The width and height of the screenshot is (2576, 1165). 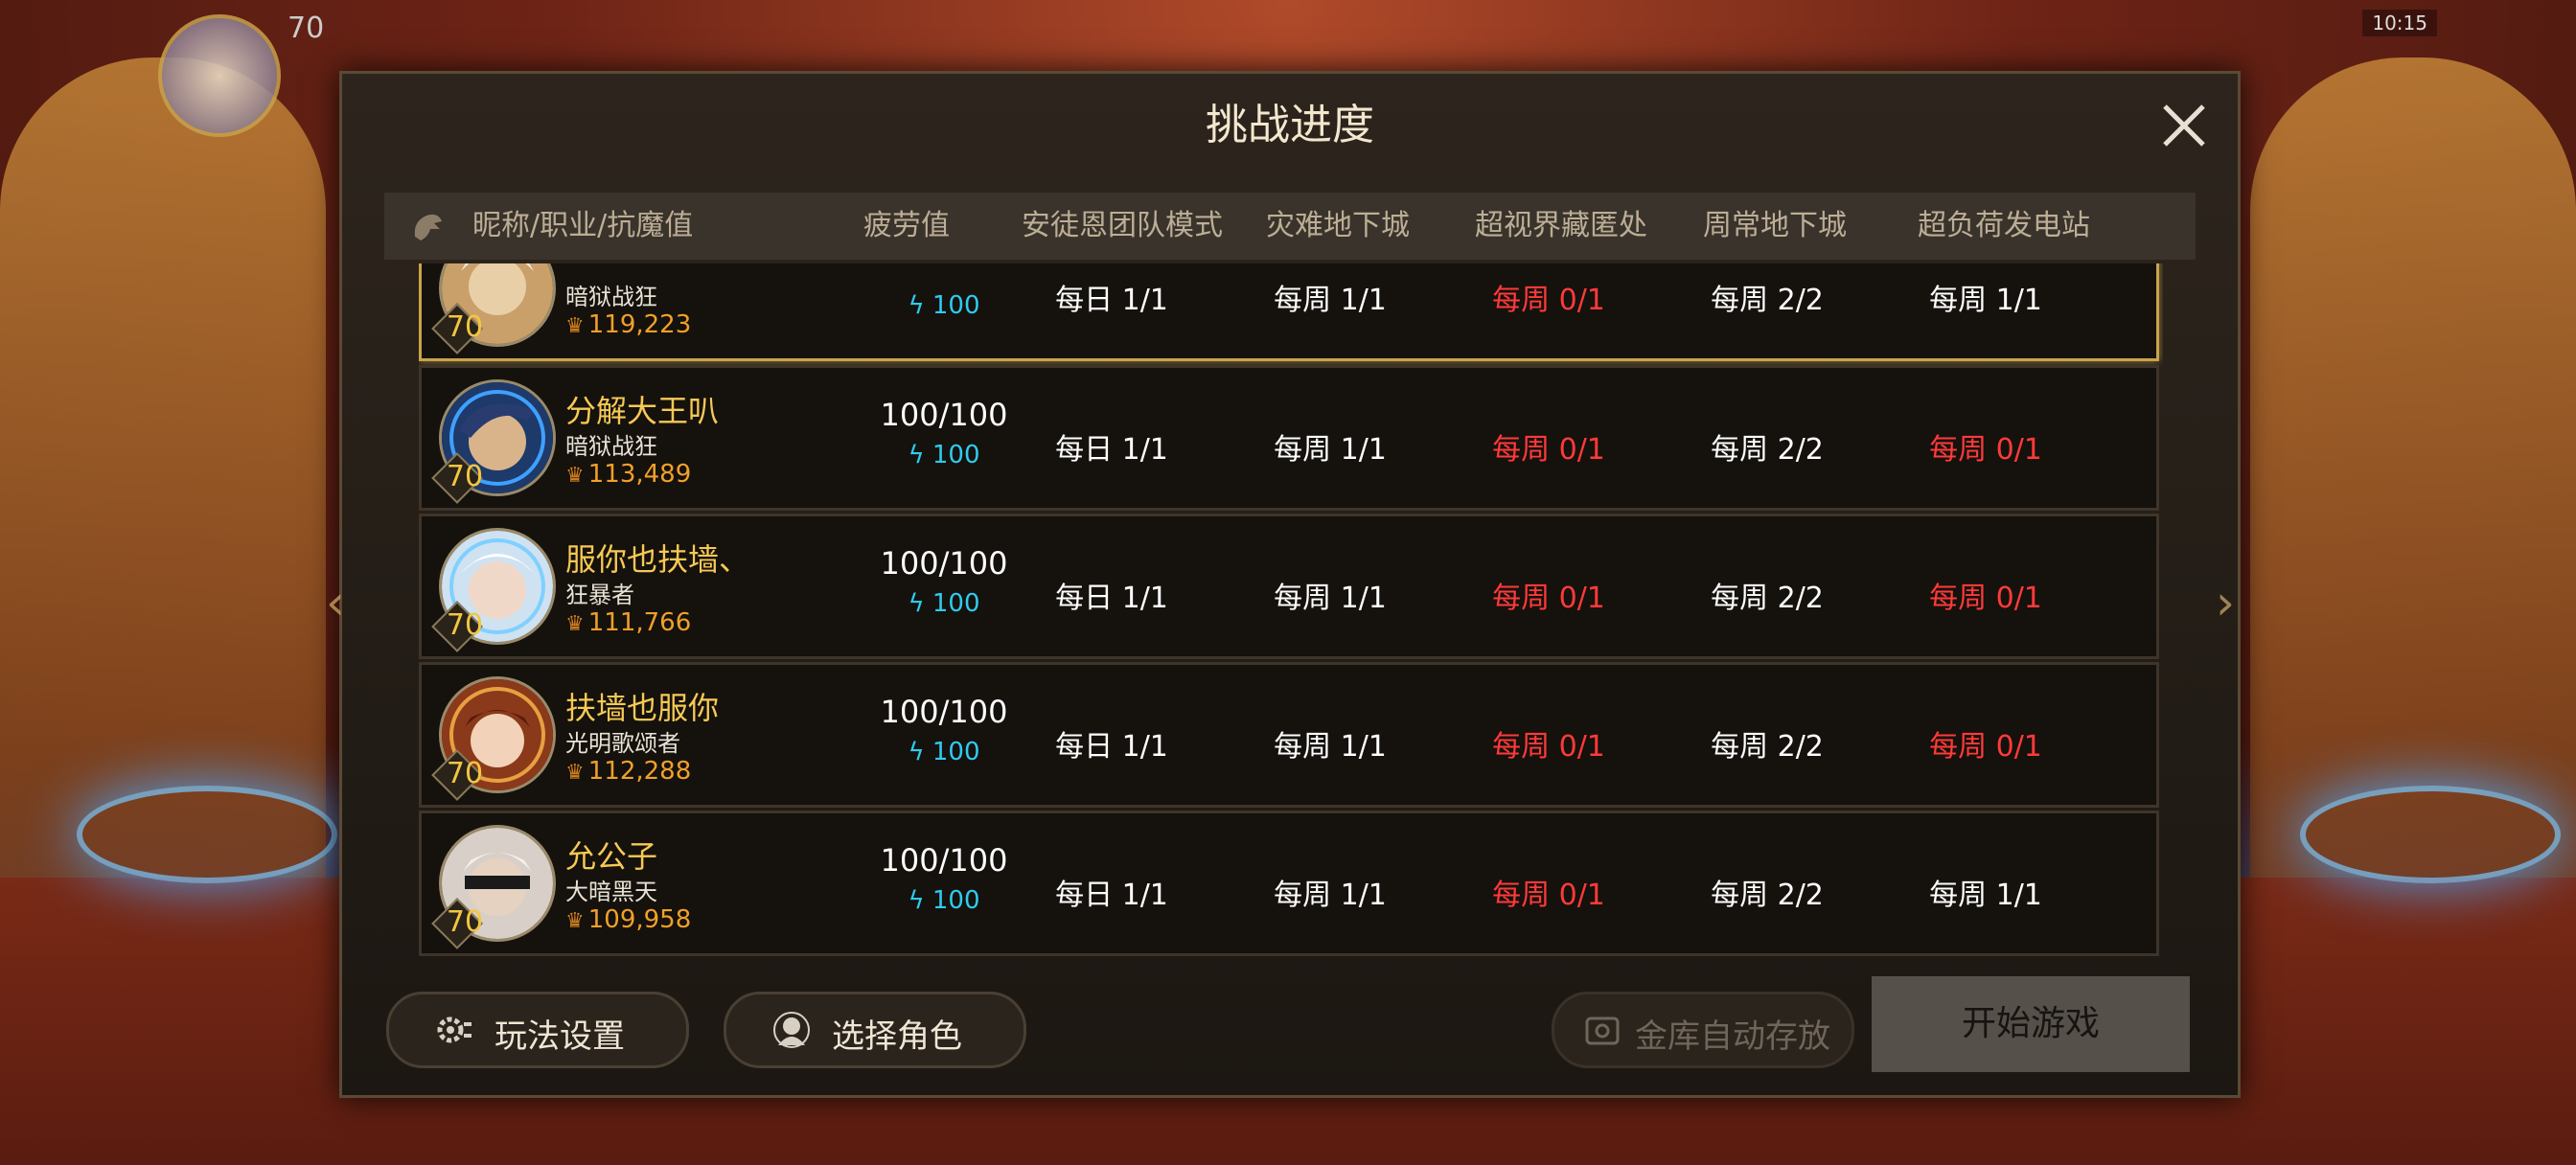 What do you see at coordinates (628, 623) in the screenshot?
I see `anti-magic-score: ♛ 111,766` at bounding box center [628, 623].